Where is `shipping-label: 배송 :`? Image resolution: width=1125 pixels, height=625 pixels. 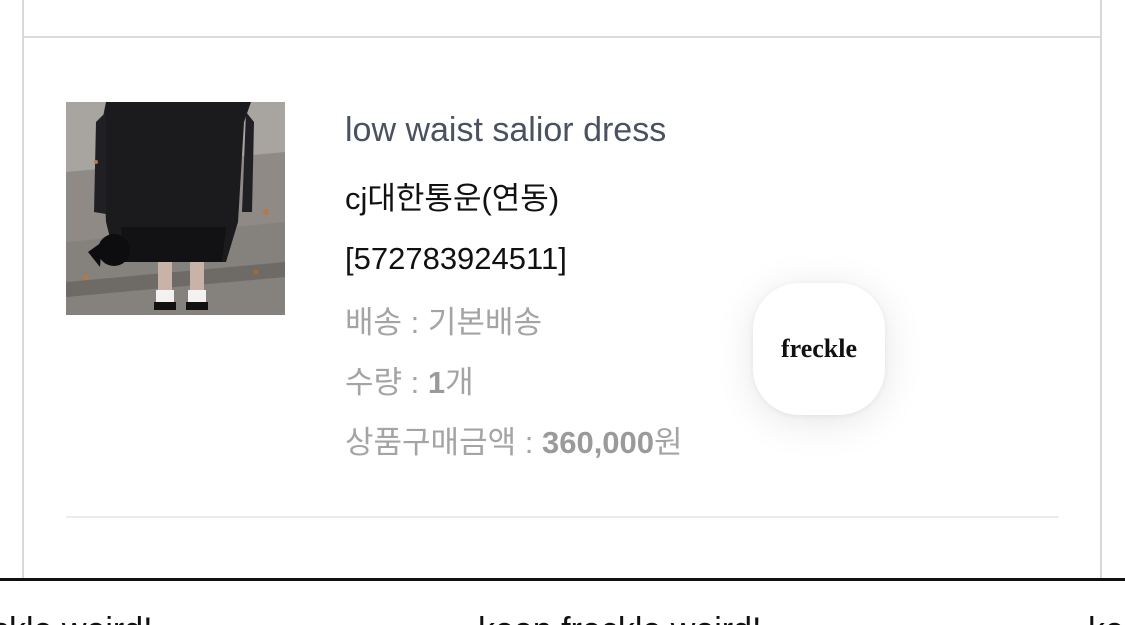
shipping-label: 배송 : is located at coordinates (386, 322).